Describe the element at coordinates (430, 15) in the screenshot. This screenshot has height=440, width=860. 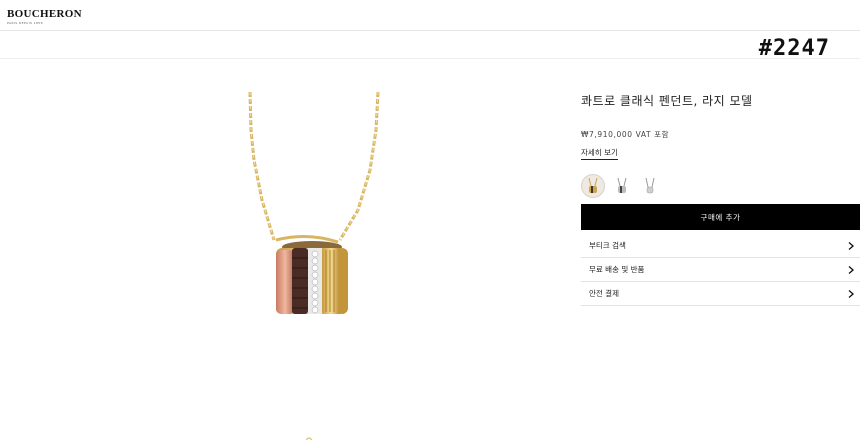
I see `site-header: BOUCHERON PARIS DEPUIS 1858` at that location.